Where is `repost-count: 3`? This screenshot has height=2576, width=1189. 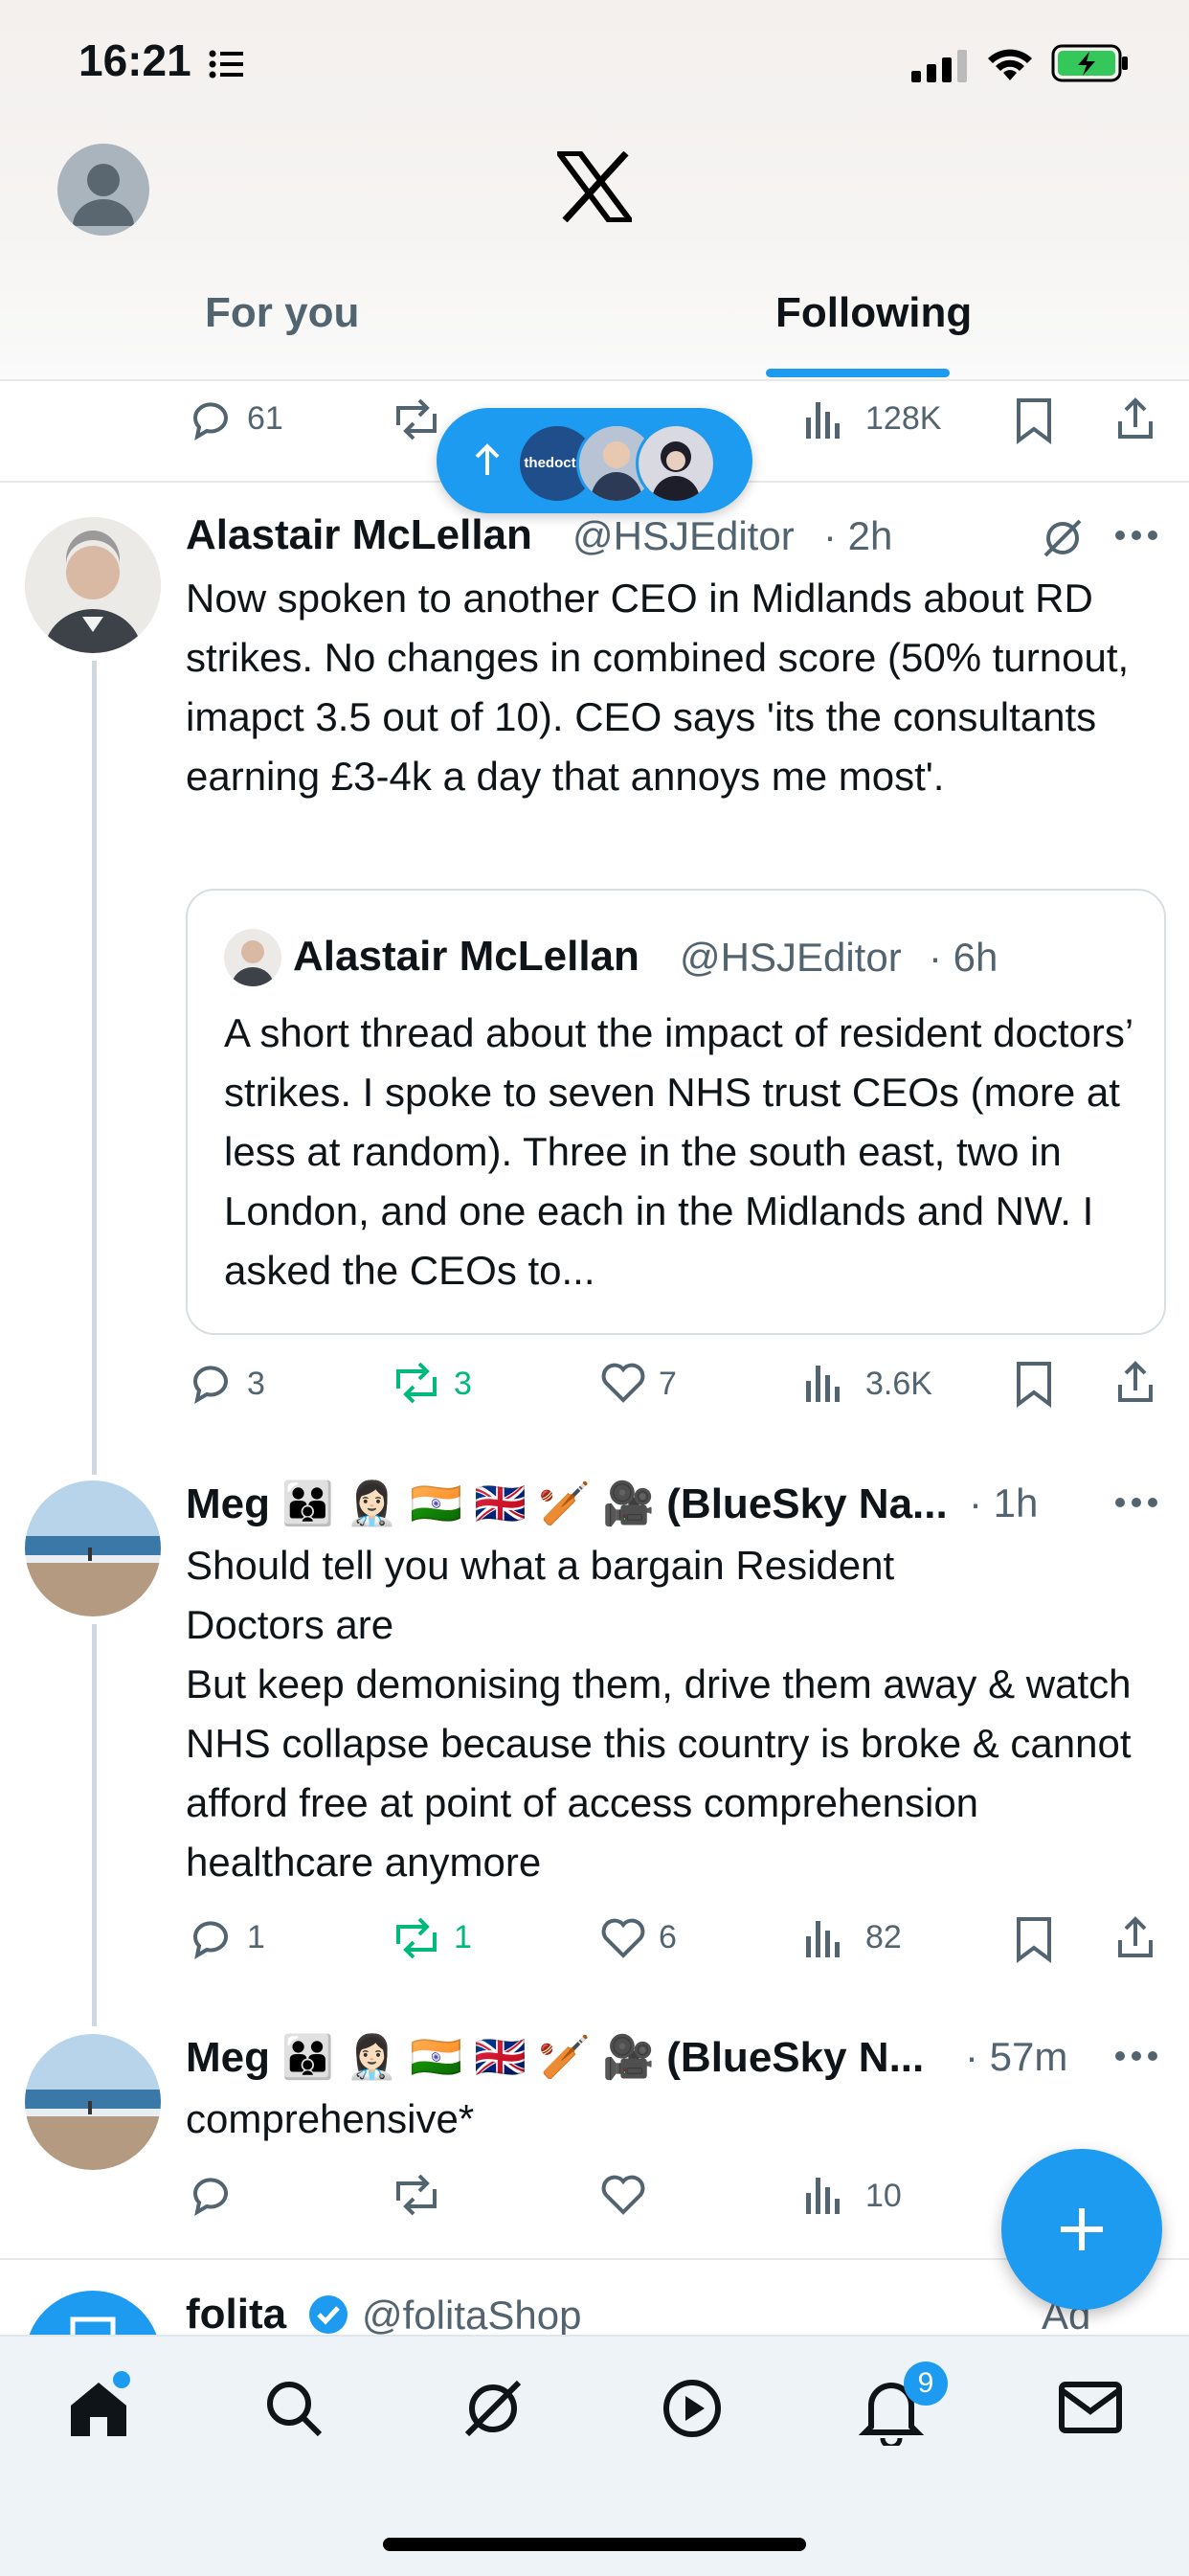 repost-count: 3 is located at coordinates (463, 1384).